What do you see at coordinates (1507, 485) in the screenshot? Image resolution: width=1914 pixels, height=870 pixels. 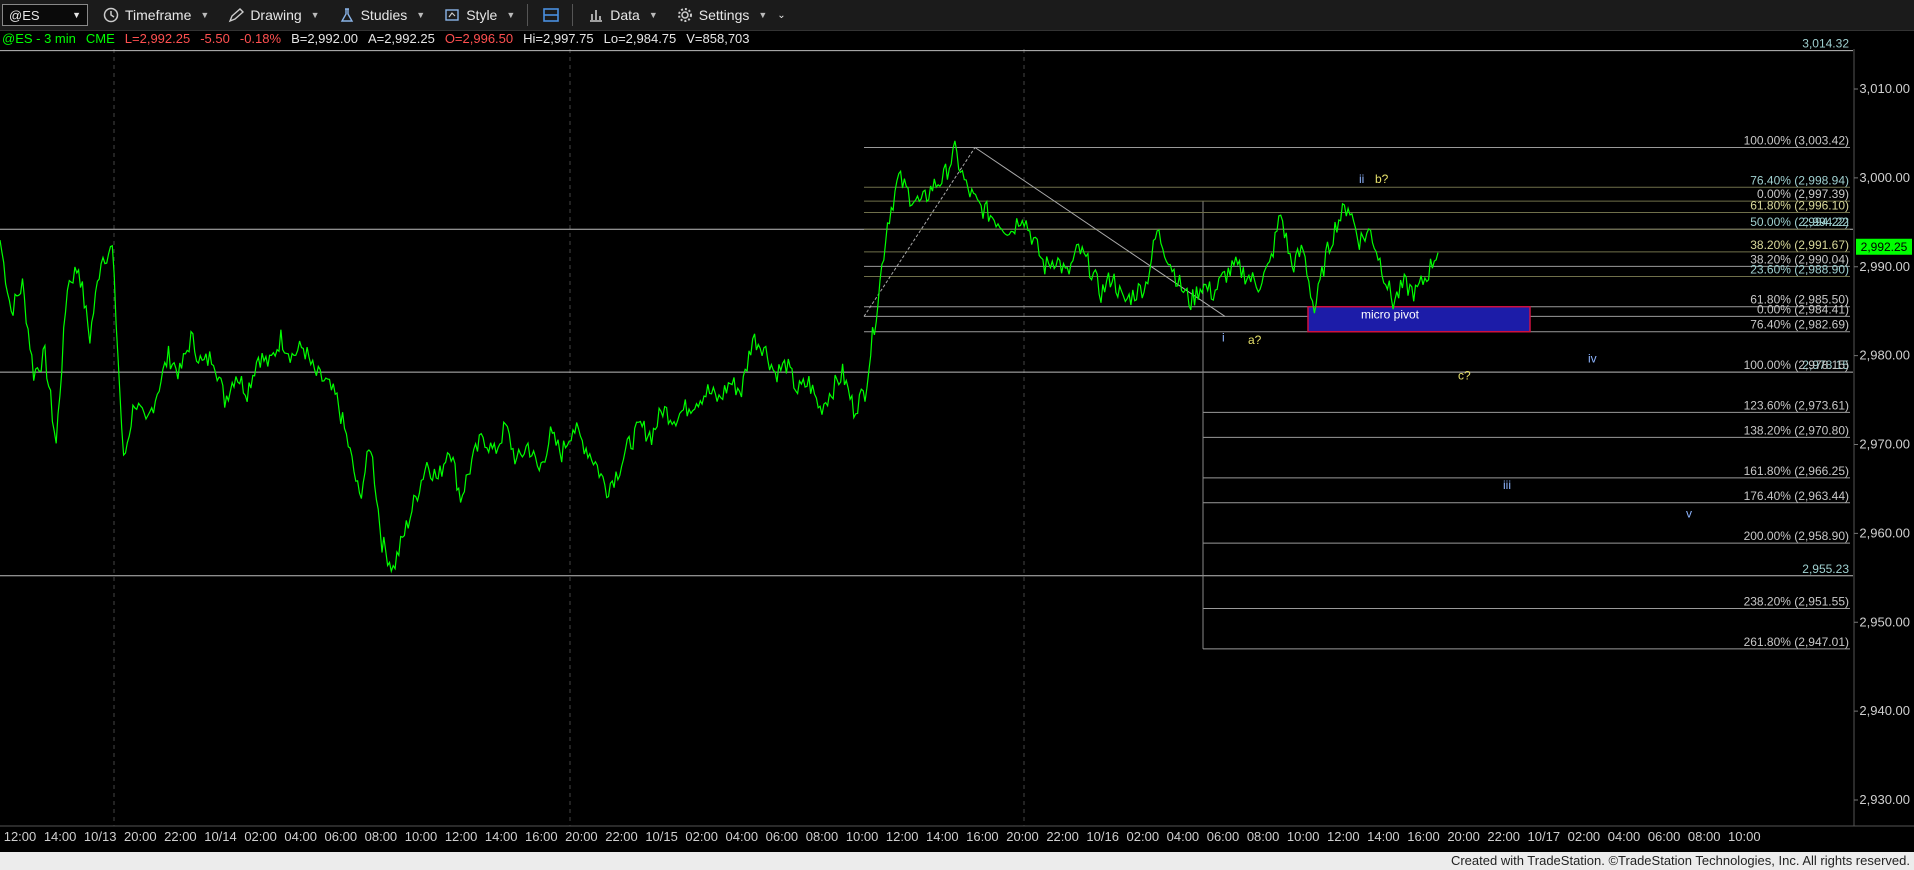 I see `wave-label: iii` at bounding box center [1507, 485].